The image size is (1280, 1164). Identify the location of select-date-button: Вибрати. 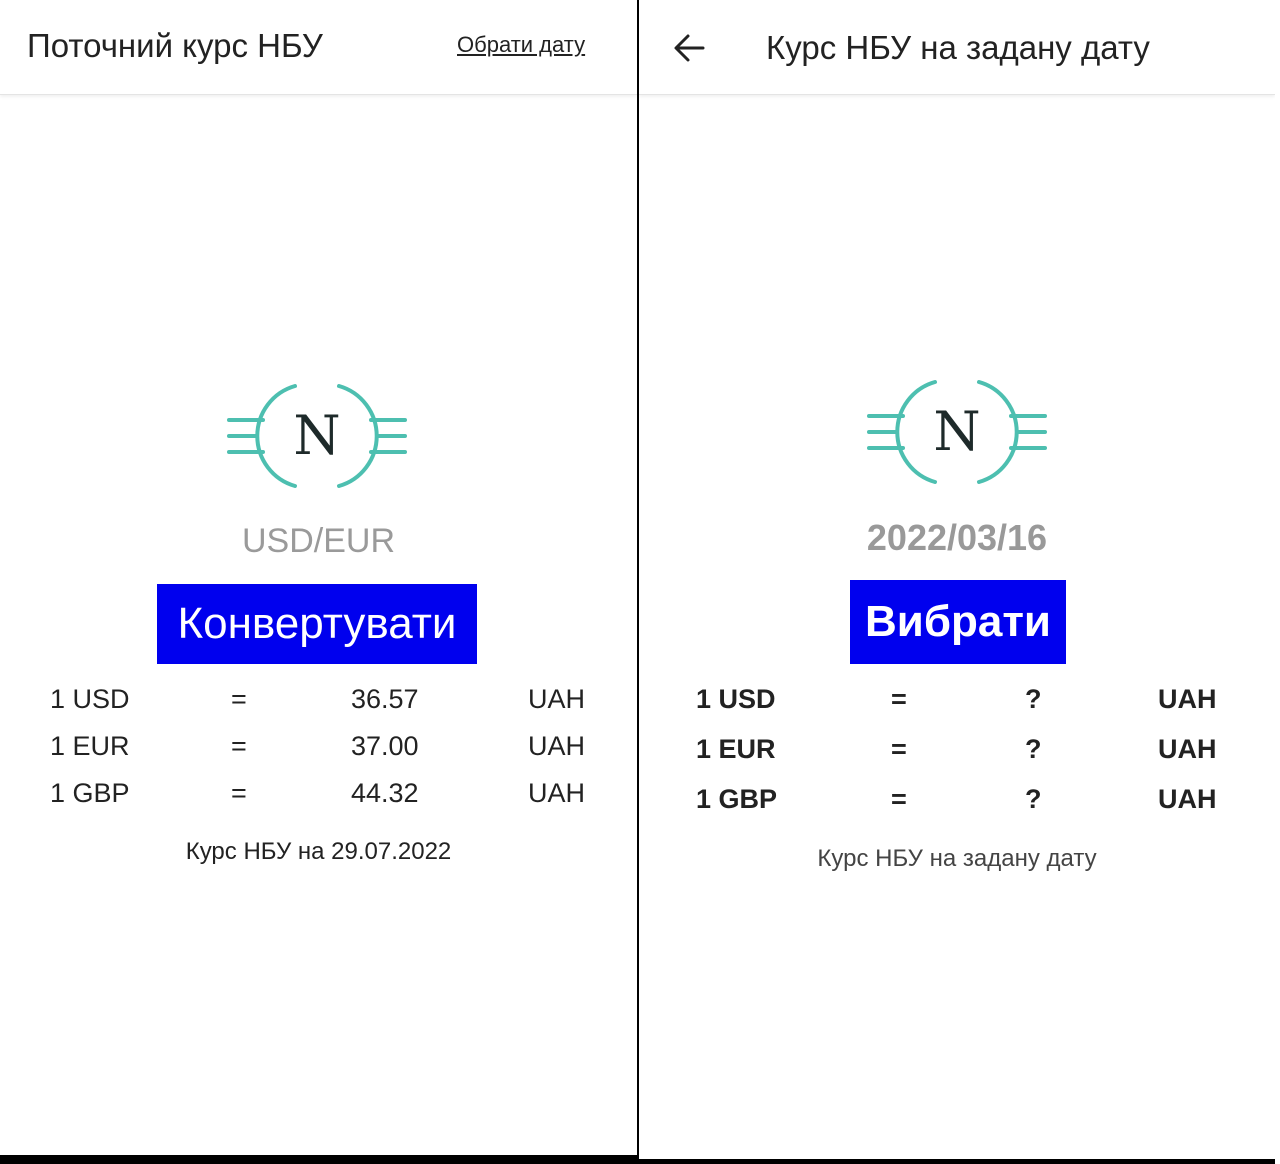
(958, 622).